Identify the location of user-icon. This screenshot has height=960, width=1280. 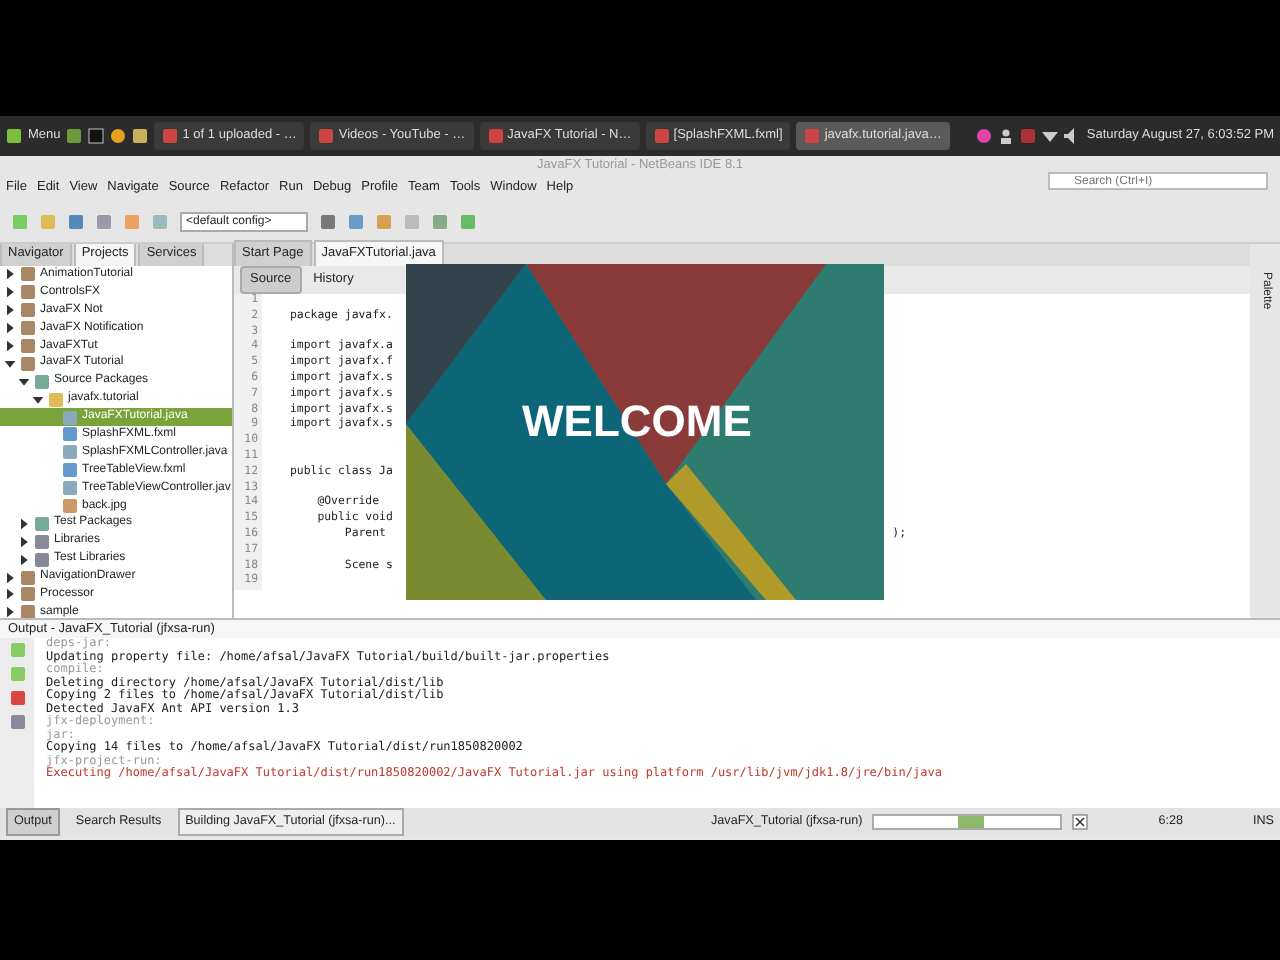
(1006, 136).